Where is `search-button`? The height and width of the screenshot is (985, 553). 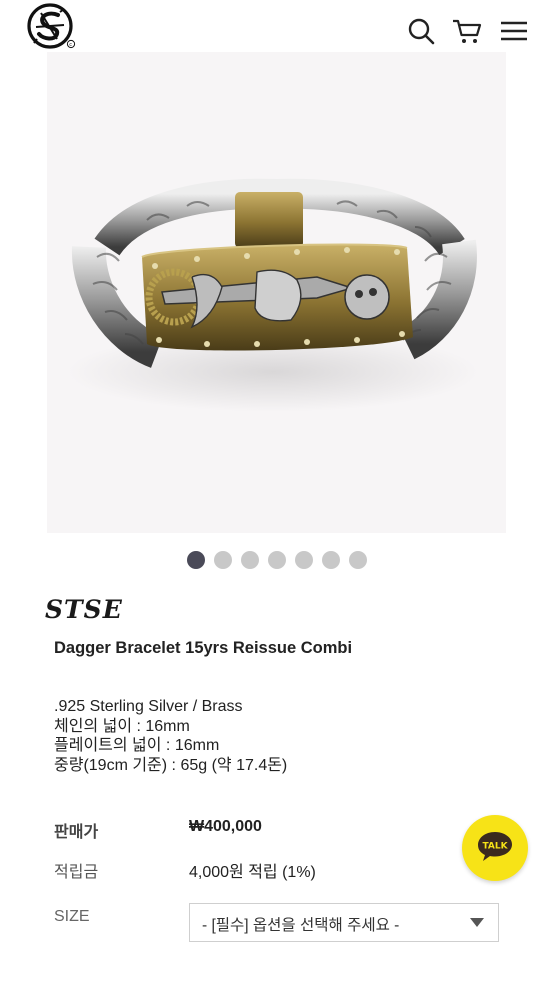 search-button is located at coordinates (421, 31).